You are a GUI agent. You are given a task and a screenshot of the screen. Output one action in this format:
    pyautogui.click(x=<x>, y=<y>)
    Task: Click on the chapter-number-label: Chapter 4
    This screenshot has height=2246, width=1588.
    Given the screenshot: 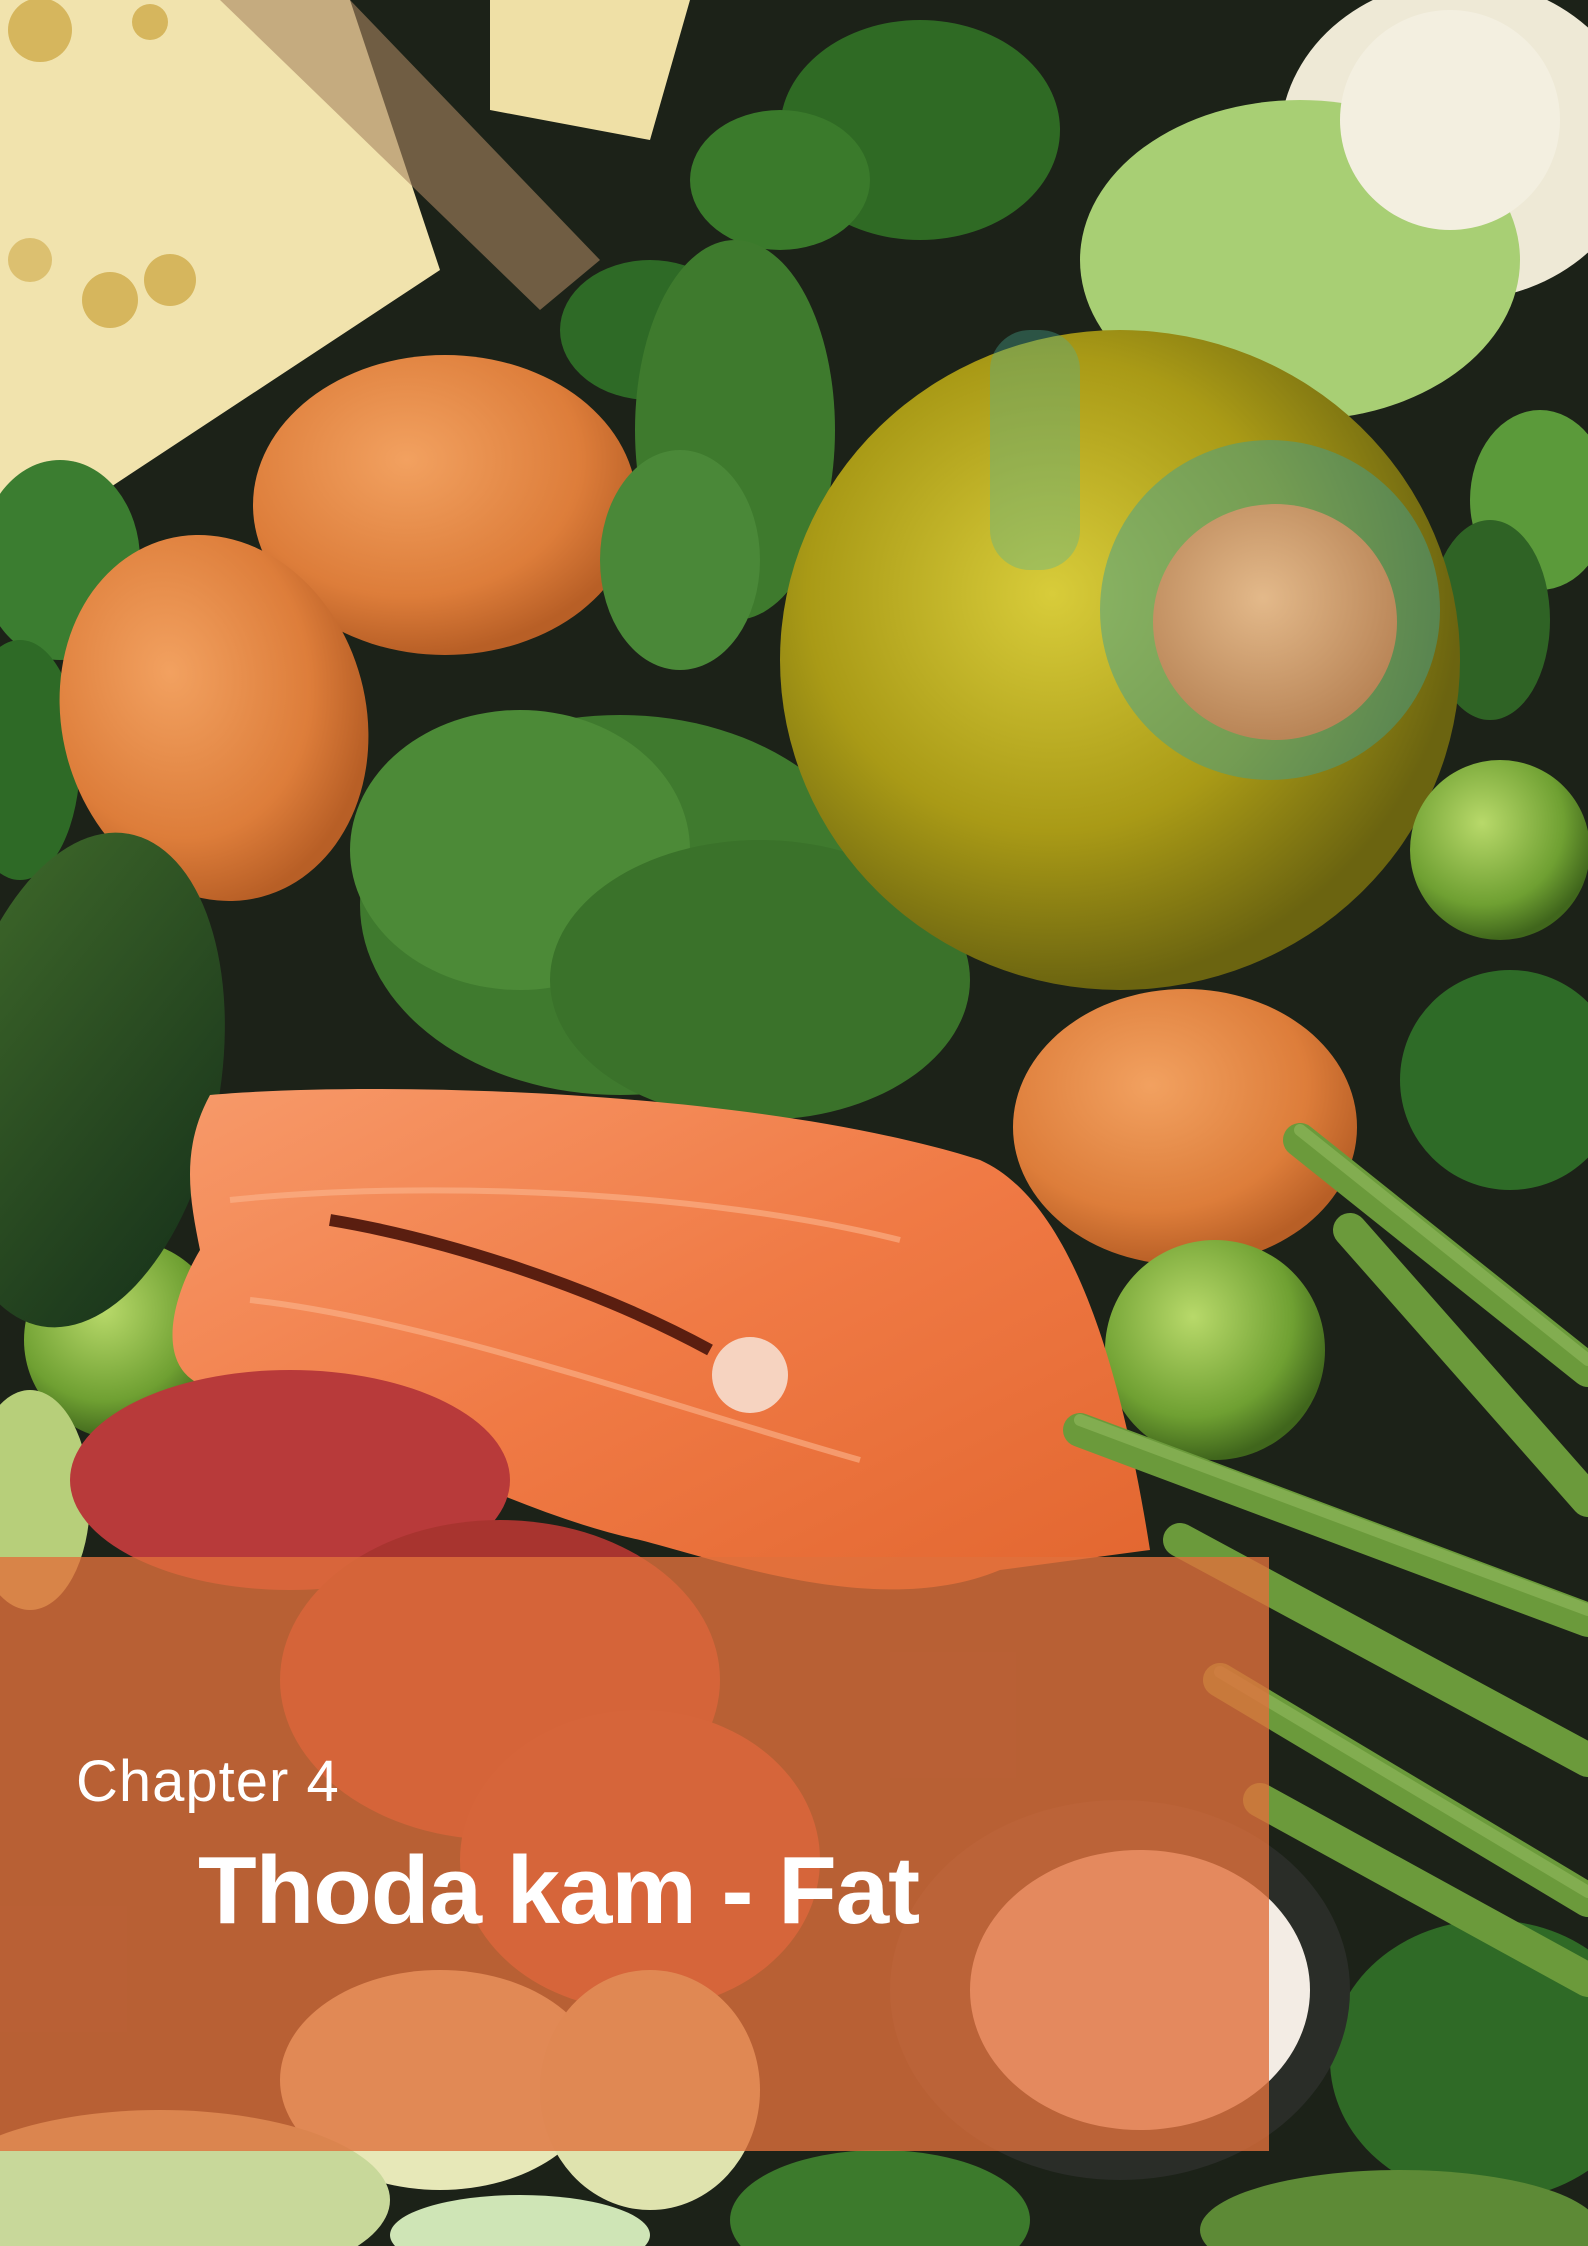 What is the action you would take?
    pyautogui.click(x=208, y=1781)
    